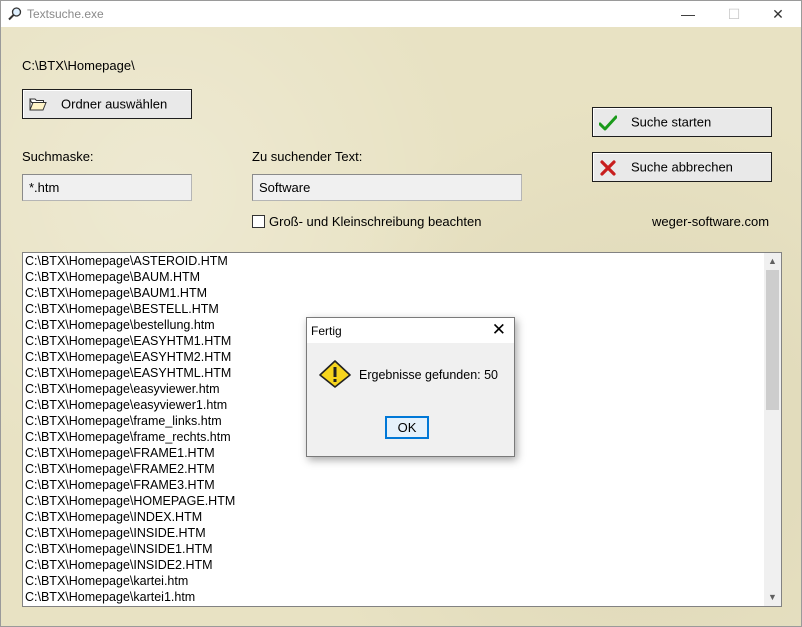  Describe the element at coordinates (772, 597) in the screenshot. I see `scroll-down-button: ▼` at that location.